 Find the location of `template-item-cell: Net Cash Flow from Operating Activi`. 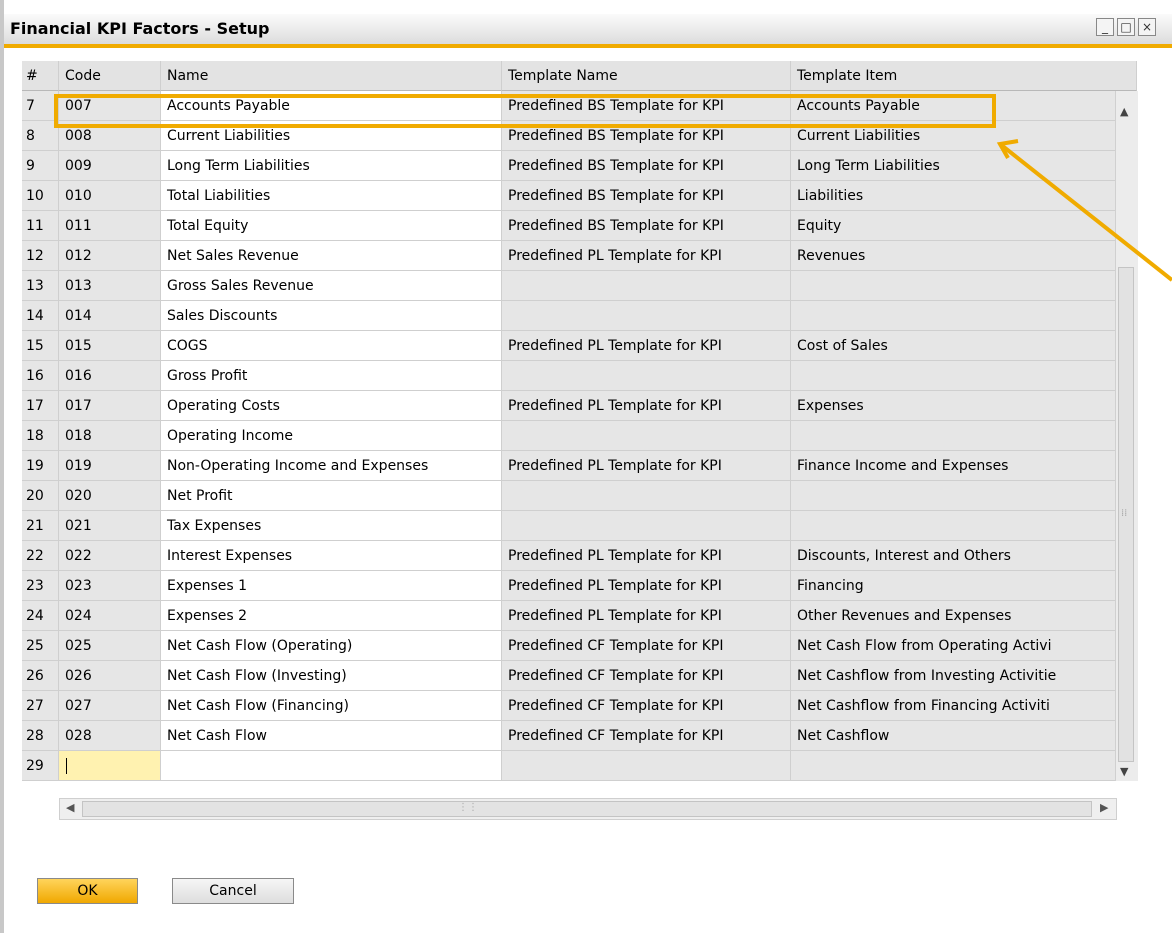

template-item-cell: Net Cash Flow from Operating Activi is located at coordinates (964, 646).